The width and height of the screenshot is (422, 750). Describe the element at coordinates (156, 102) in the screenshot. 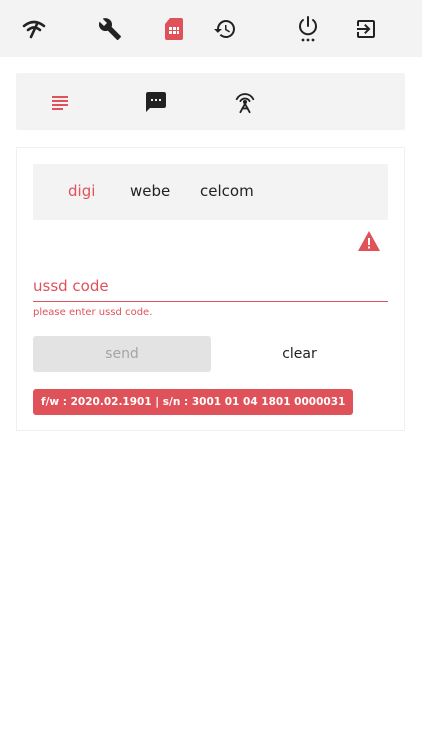

I see `sms-icon` at that location.